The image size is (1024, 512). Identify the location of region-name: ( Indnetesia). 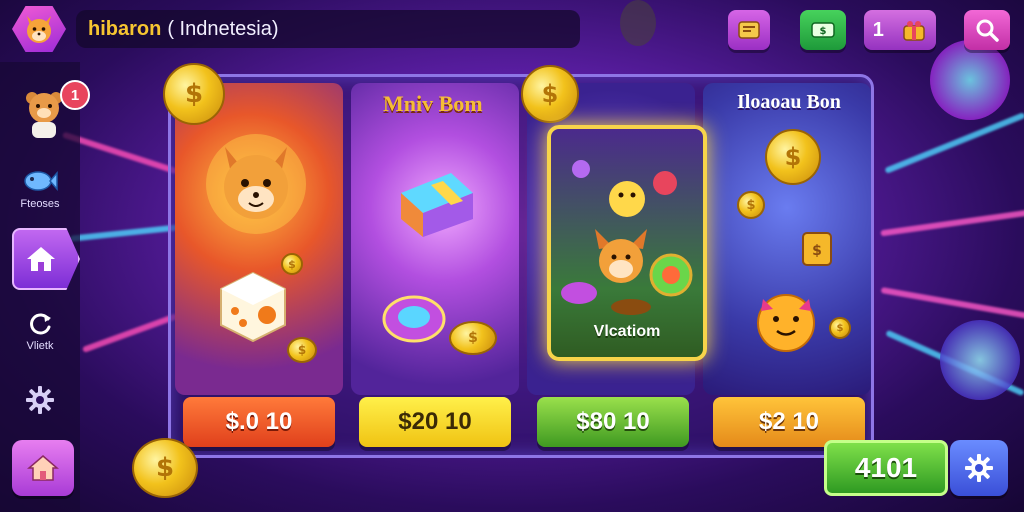
(223, 28).